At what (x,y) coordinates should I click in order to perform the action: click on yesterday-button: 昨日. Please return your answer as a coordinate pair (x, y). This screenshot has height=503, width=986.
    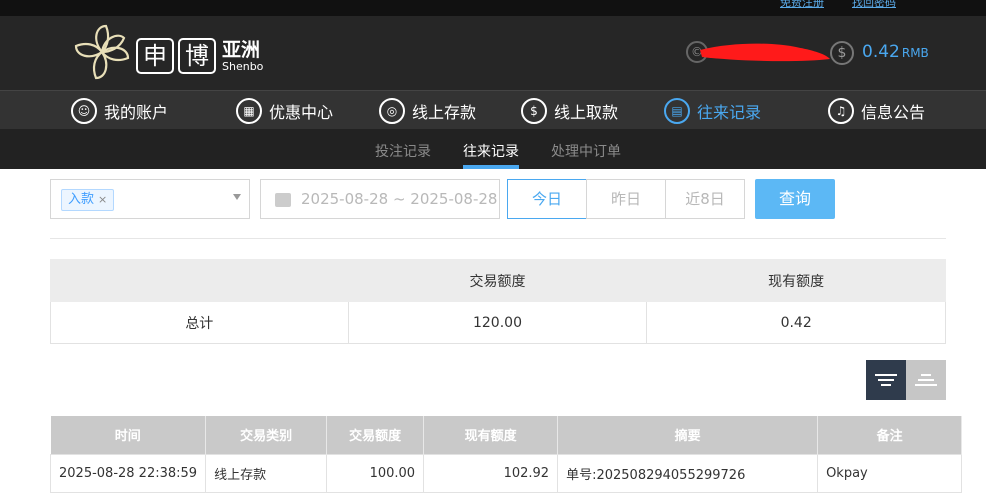
    Looking at the image, I should click on (626, 199).